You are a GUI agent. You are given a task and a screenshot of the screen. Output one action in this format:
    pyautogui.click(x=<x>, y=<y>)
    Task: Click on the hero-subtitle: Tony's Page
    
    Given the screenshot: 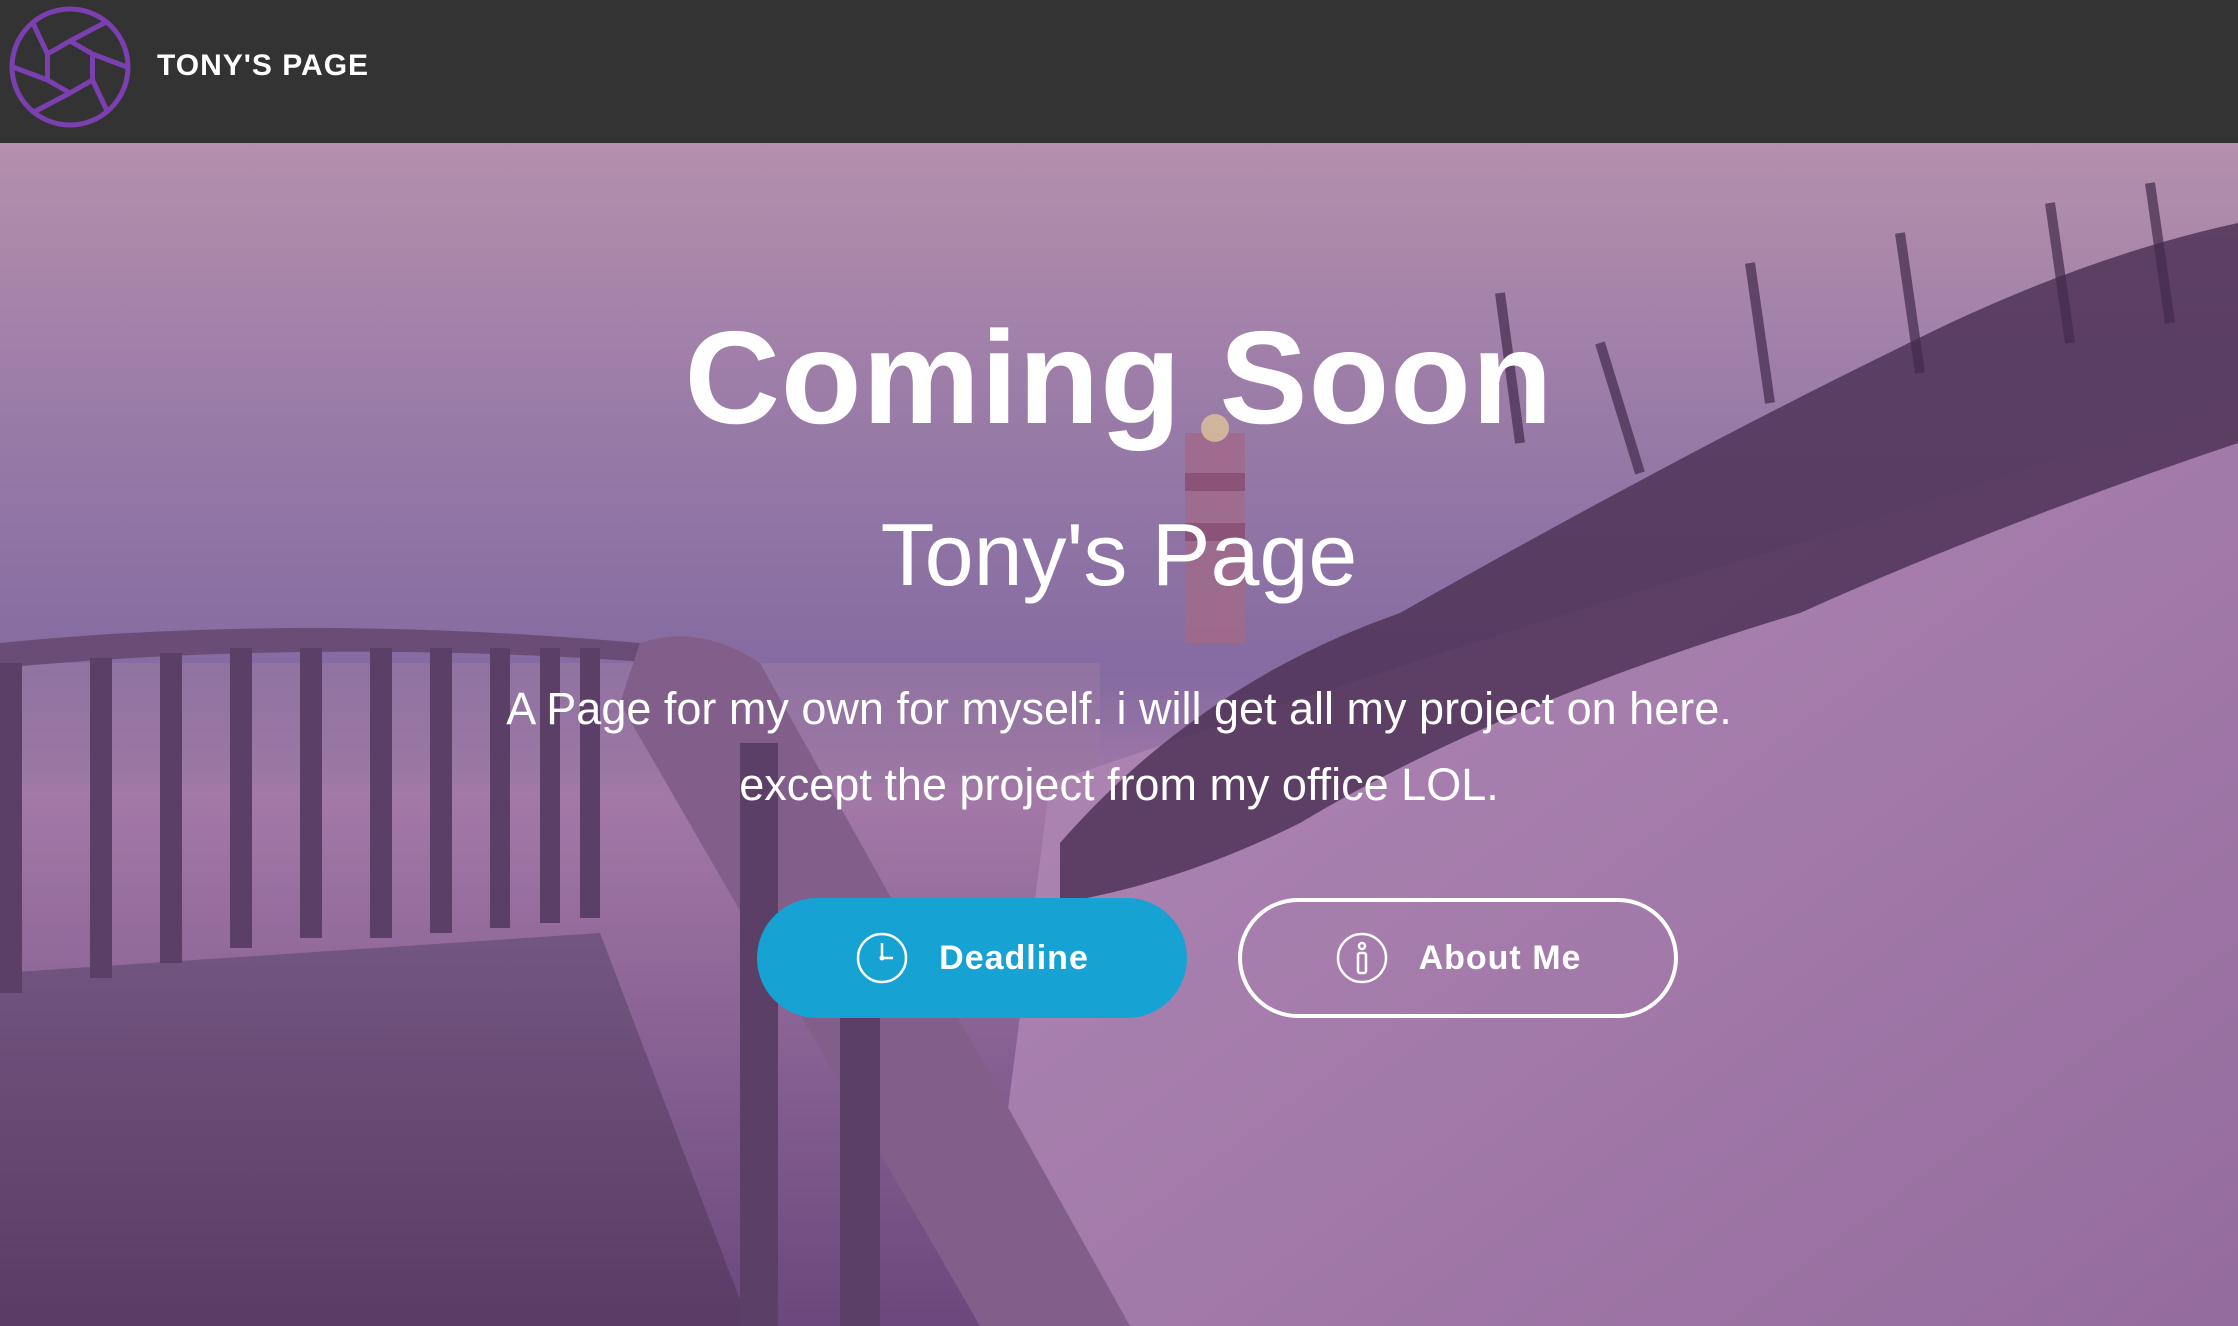 What is the action you would take?
    pyautogui.click(x=1119, y=554)
    